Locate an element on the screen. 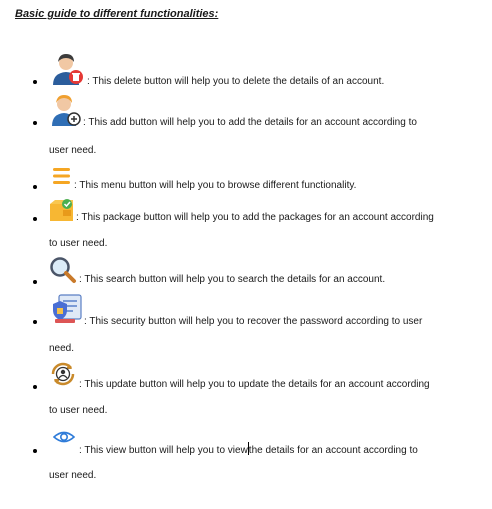 The height and width of the screenshot is (509, 492). update-icon is located at coordinates (63, 374).